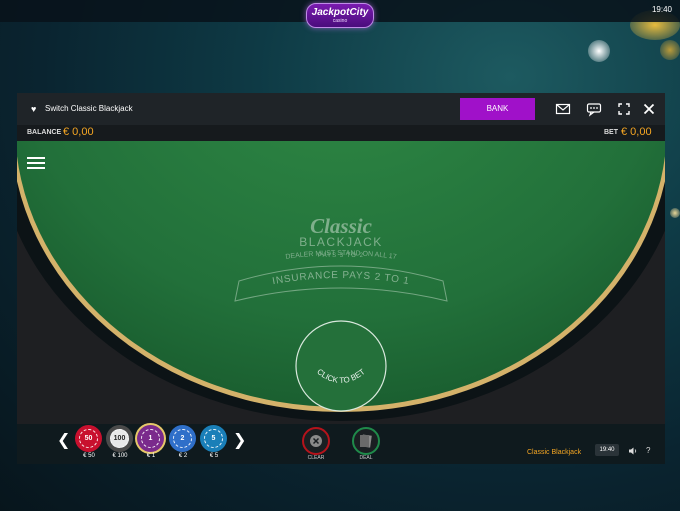  What do you see at coordinates (63, 440) in the screenshot?
I see `chevron-left-icon: ❮` at bounding box center [63, 440].